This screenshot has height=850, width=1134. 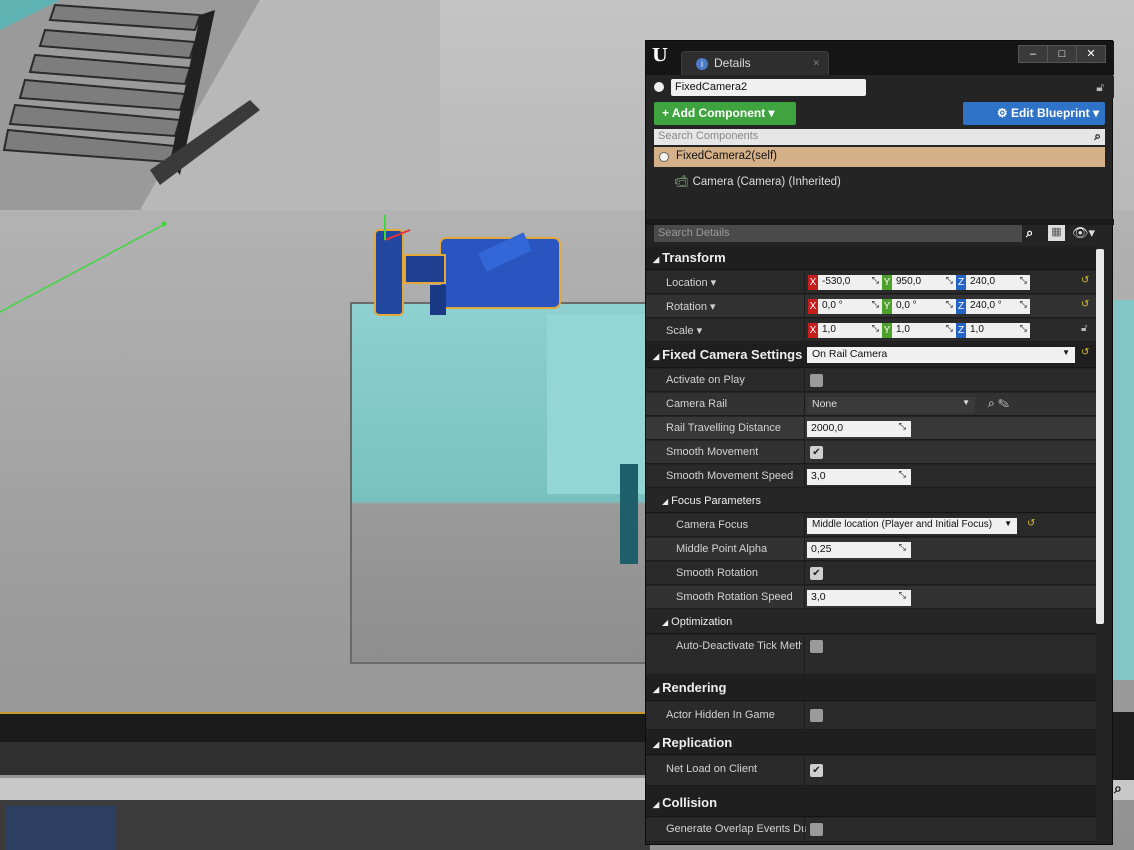 What do you see at coordinates (871, 452) in the screenshot?
I see `property-smooth-movement: Smooth Movement ✔` at bounding box center [871, 452].